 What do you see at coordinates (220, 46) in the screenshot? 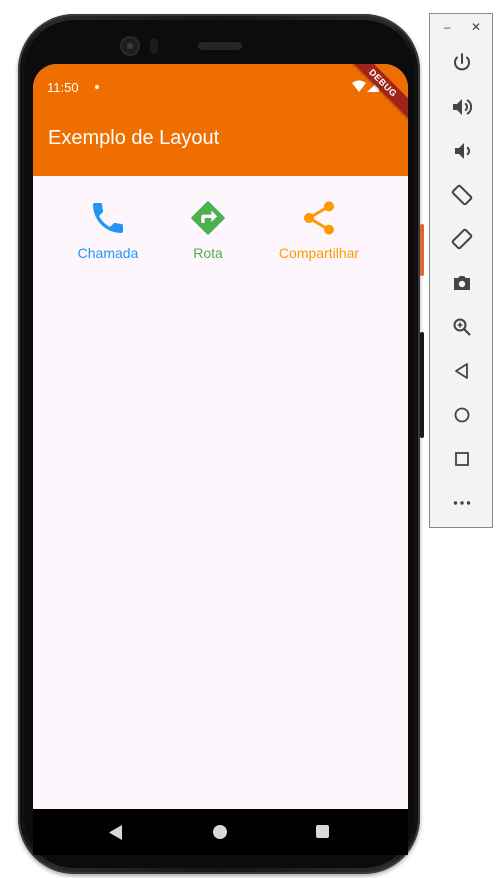
I see `earpiece-speaker` at bounding box center [220, 46].